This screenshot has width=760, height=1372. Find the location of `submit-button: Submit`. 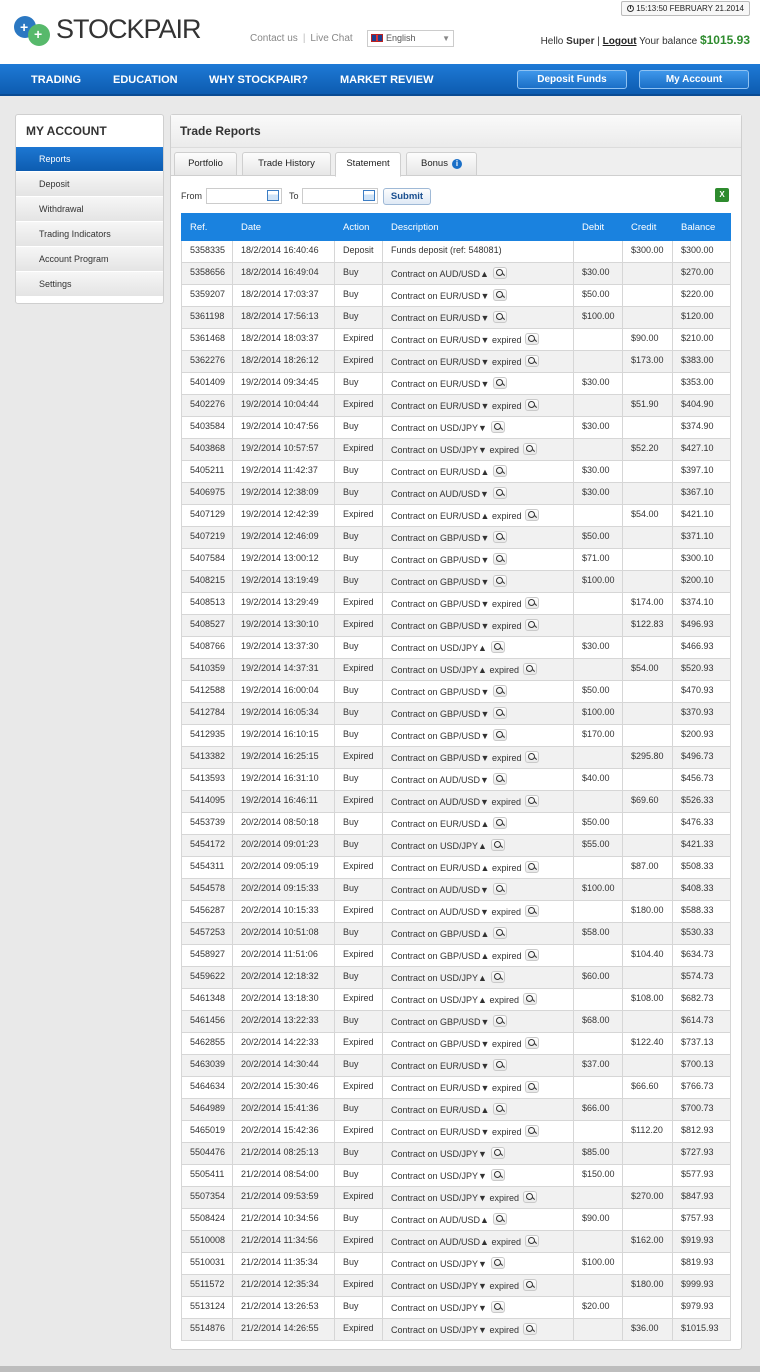

submit-button: Submit is located at coordinates (407, 196).